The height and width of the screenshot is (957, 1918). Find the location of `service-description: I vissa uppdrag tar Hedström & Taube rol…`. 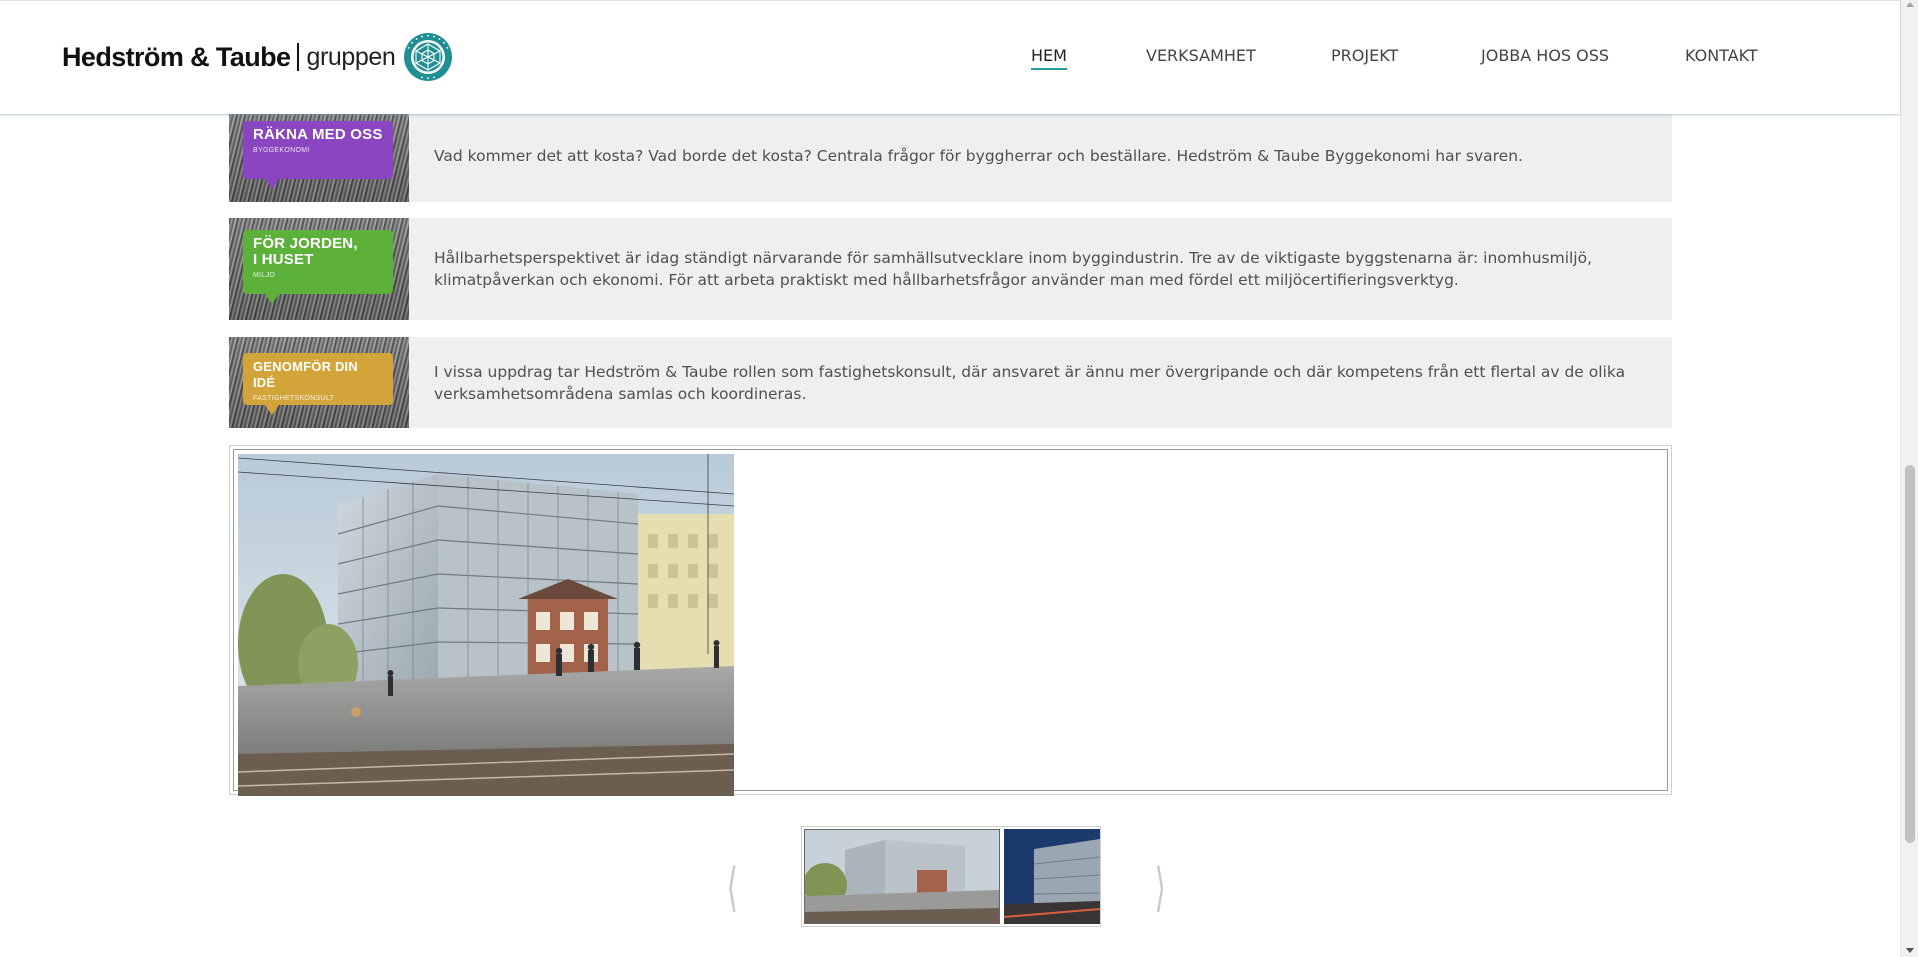

service-description: I vissa uppdrag tar Hedström & Taube rol… is located at coordinates (1030, 382).